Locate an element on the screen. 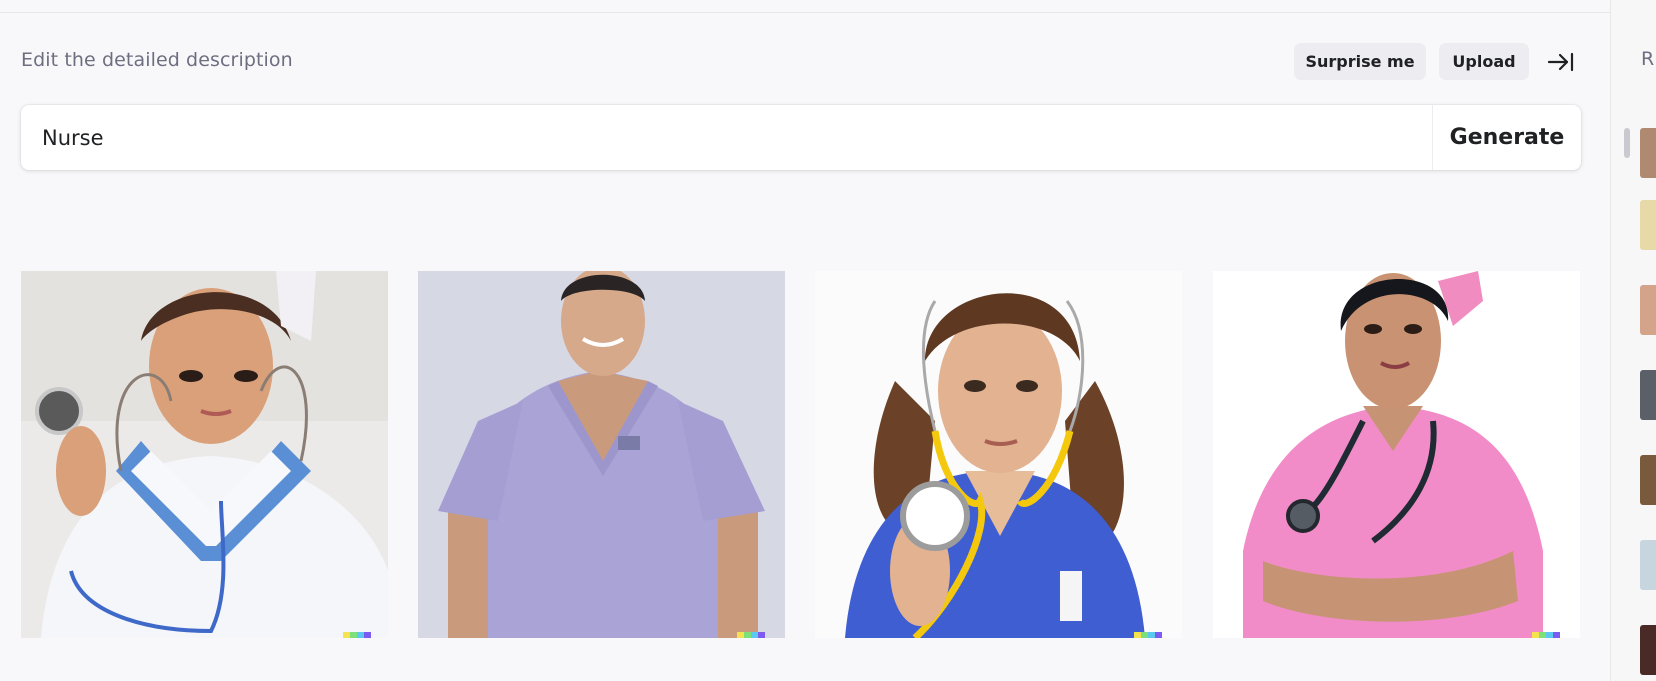 The image size is (1656, 681). history-scrollbar is located at coordinates (1627, 143).